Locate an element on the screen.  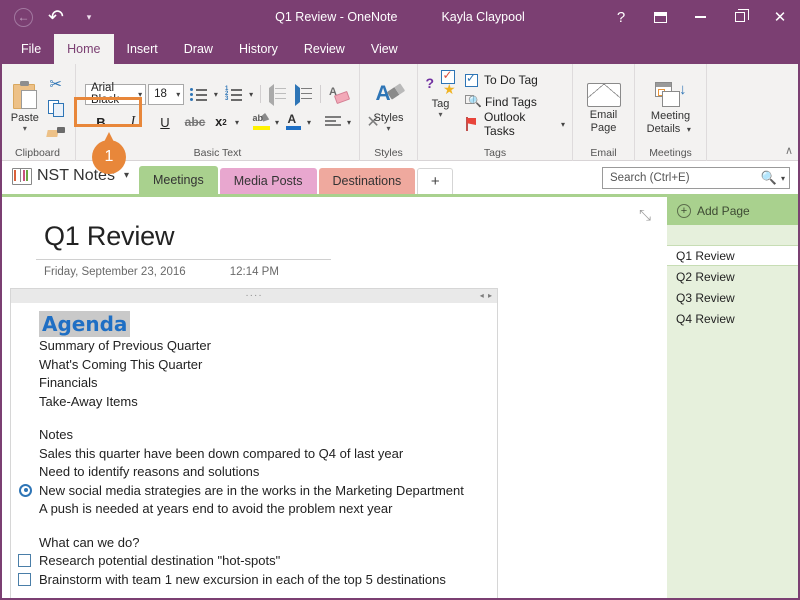
font-size-input: 18 ▾ is located at coordinates (166, 94).